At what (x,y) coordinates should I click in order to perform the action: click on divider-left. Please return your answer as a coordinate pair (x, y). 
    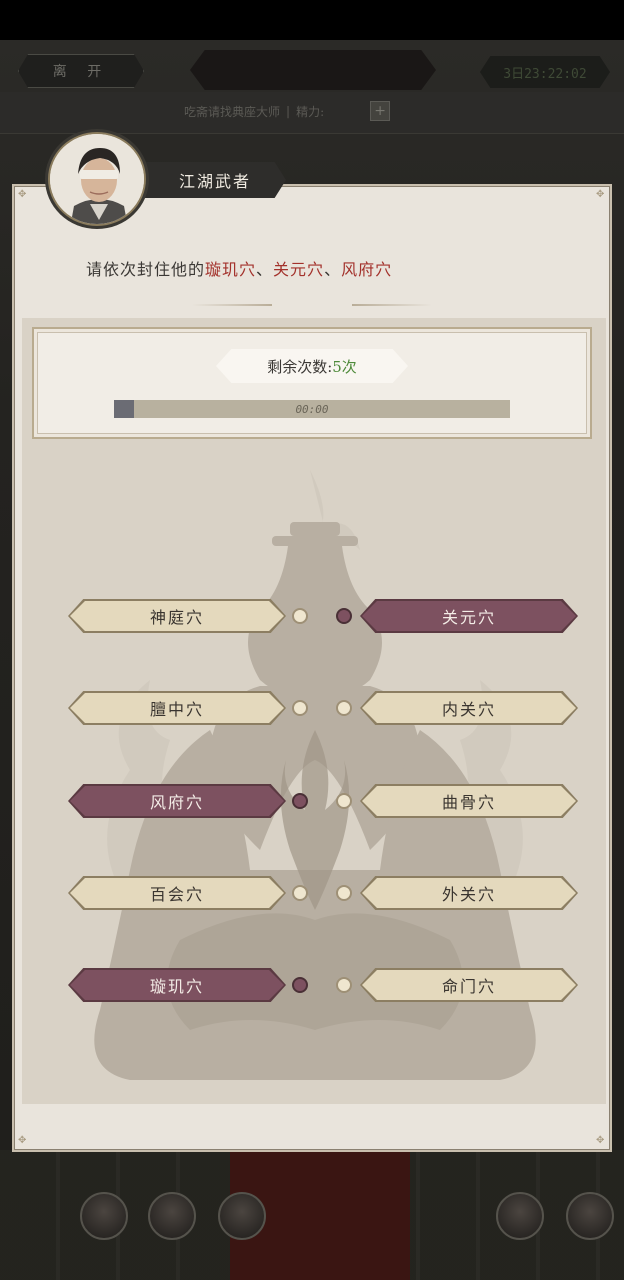
    Looking at the image, I should click on (232, 305).